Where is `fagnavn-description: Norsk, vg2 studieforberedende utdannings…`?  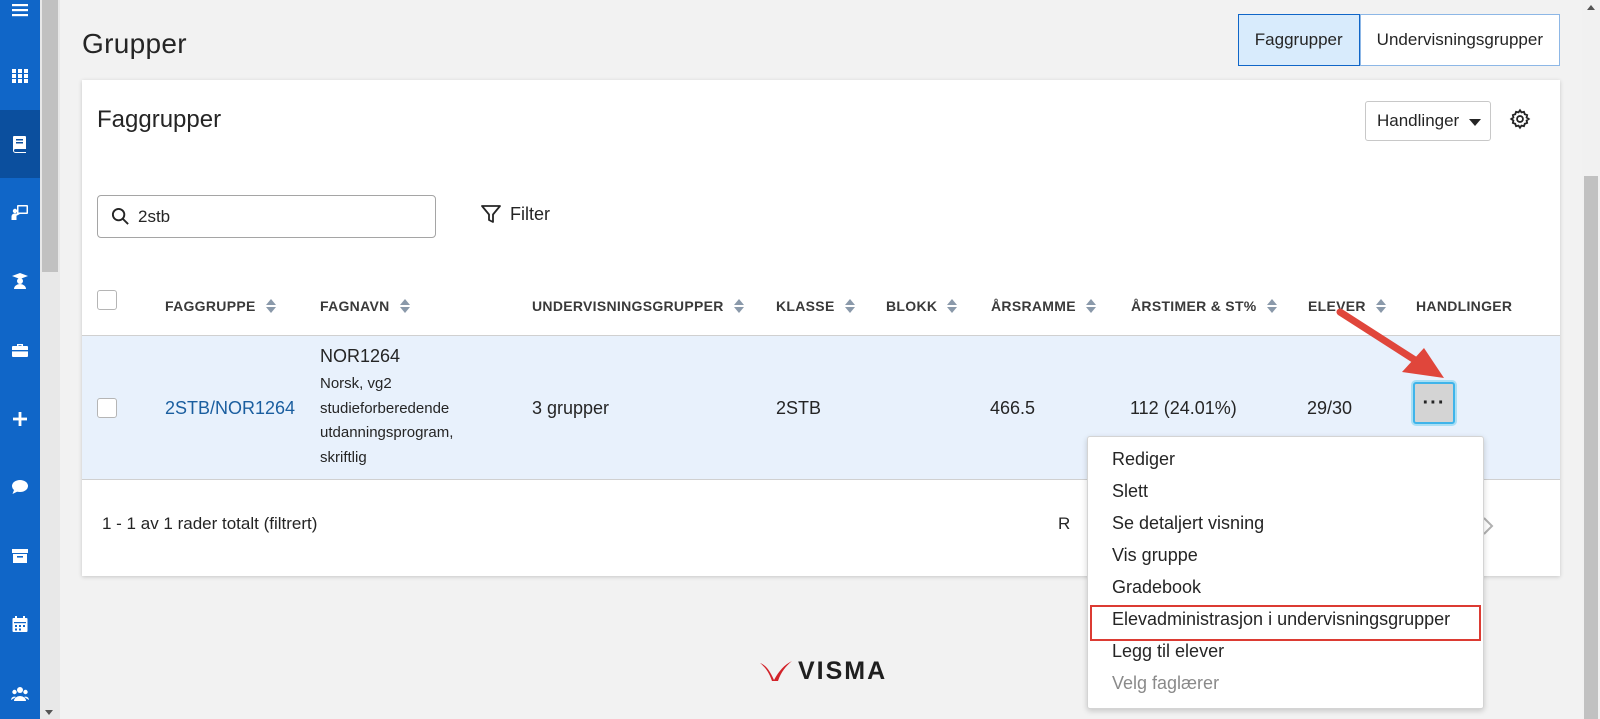 fagnavn-description: Norsk, vg2 studieforberedende utdannings… is located at coordinates (387, 420).